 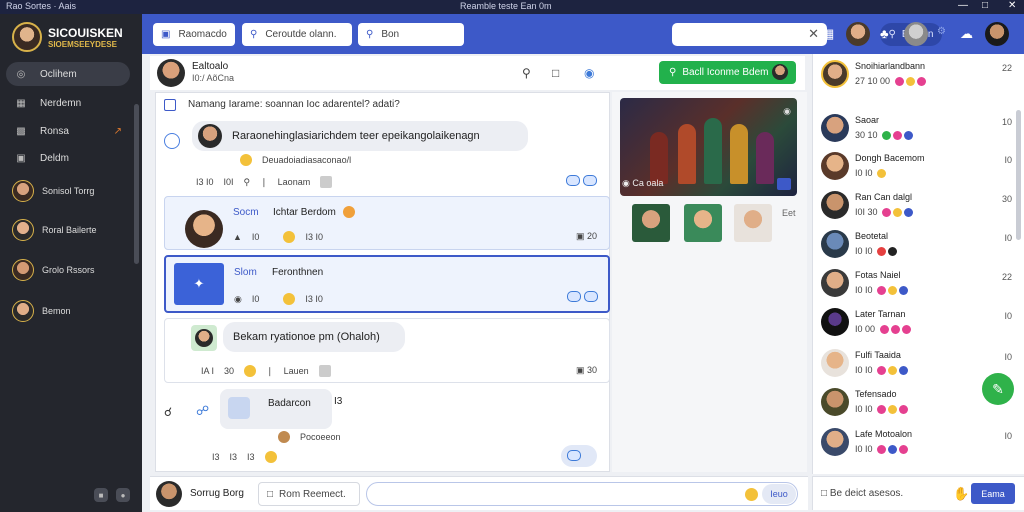 What do you see at coordinates (1008, 238) in the screenshot?
I see `item-time: I0` at bounding box center [1008, 238].